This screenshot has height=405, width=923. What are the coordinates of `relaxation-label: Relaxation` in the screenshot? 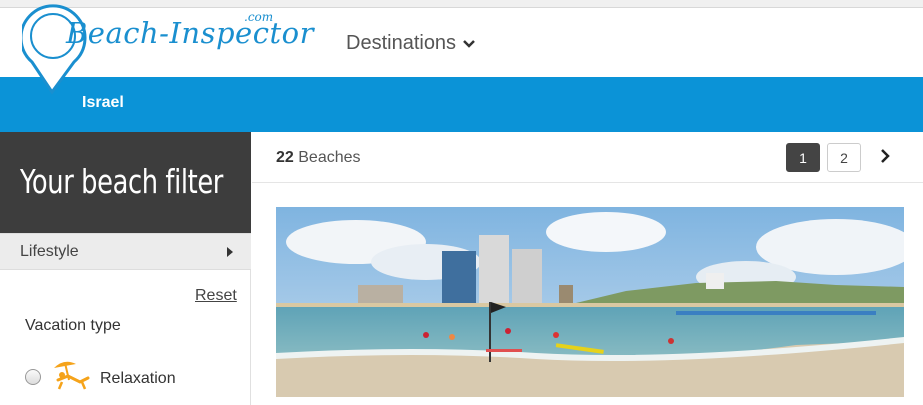 It's located at (138, 379).